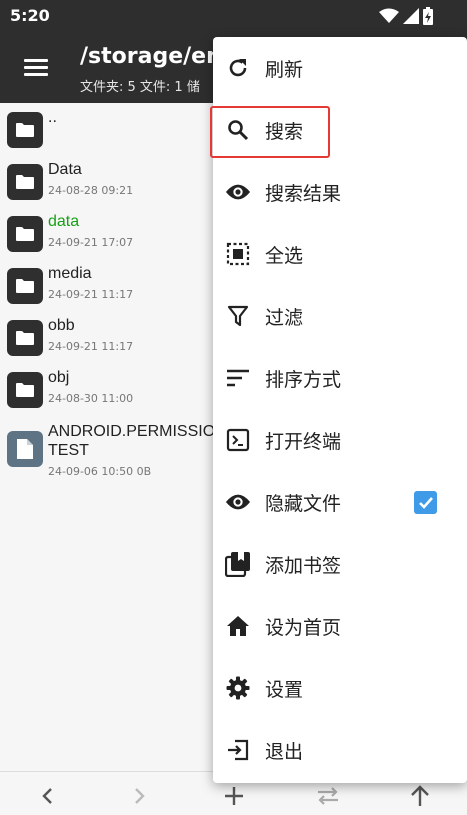 This screenshot has width=467, height=815. I want to click on status-time: 5:20, so click(30, 15).